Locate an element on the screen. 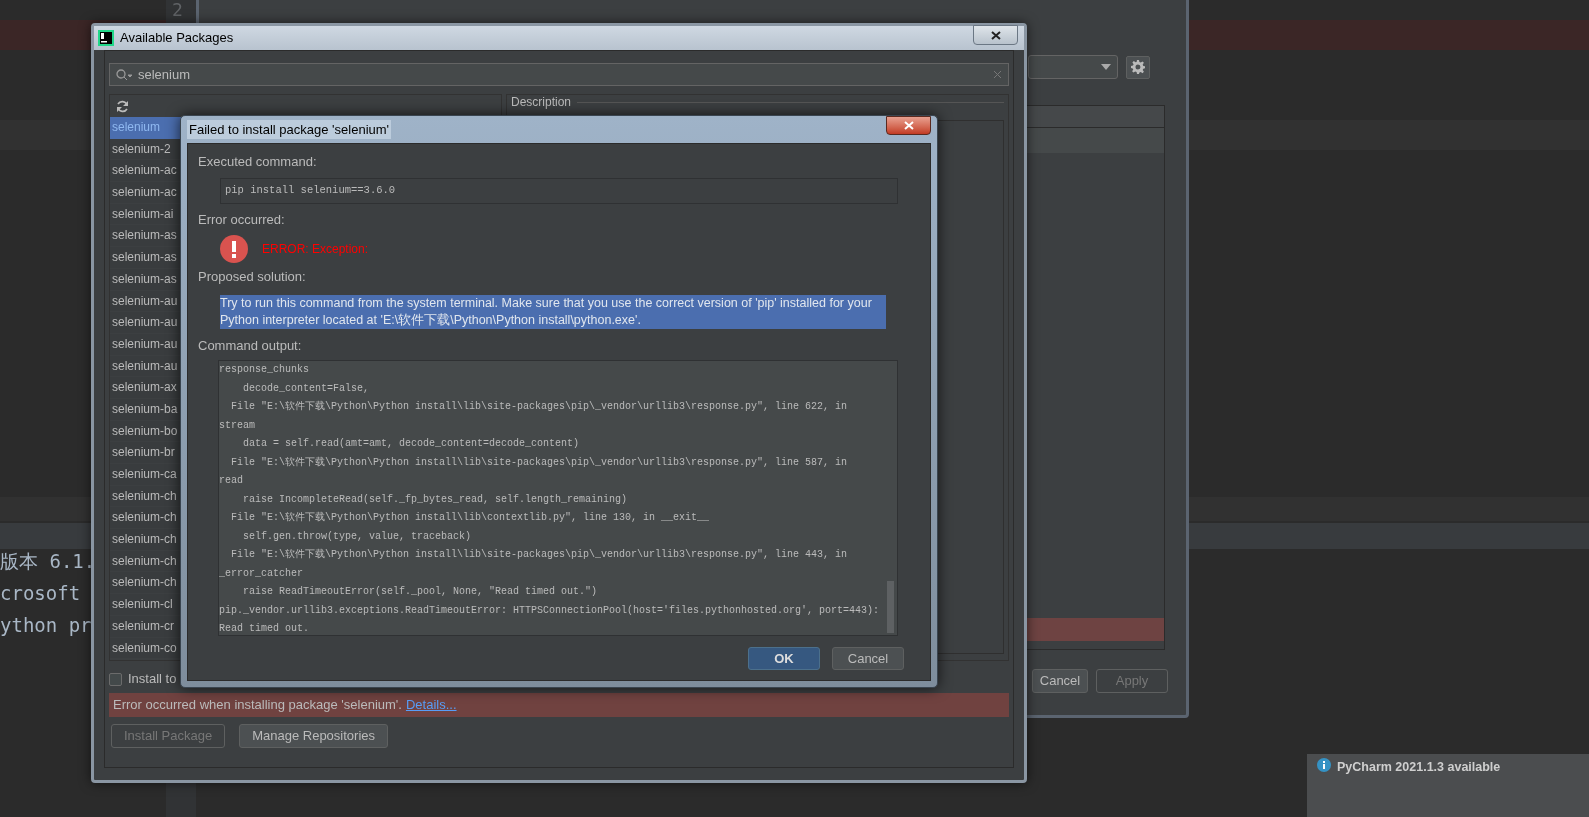 The image size is (1589, 817). dropdown-arrow-icon is located at coordinates (1106, 67).